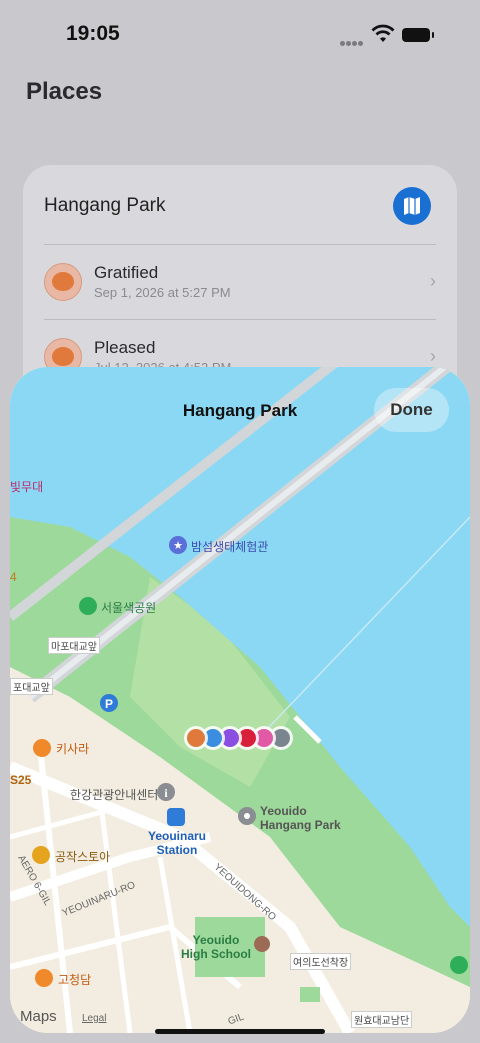  What do you see at coordinates (38, 1016) in the screenshot?
I see `maps-attribution: Maps` at bounding box center [38, 1016].